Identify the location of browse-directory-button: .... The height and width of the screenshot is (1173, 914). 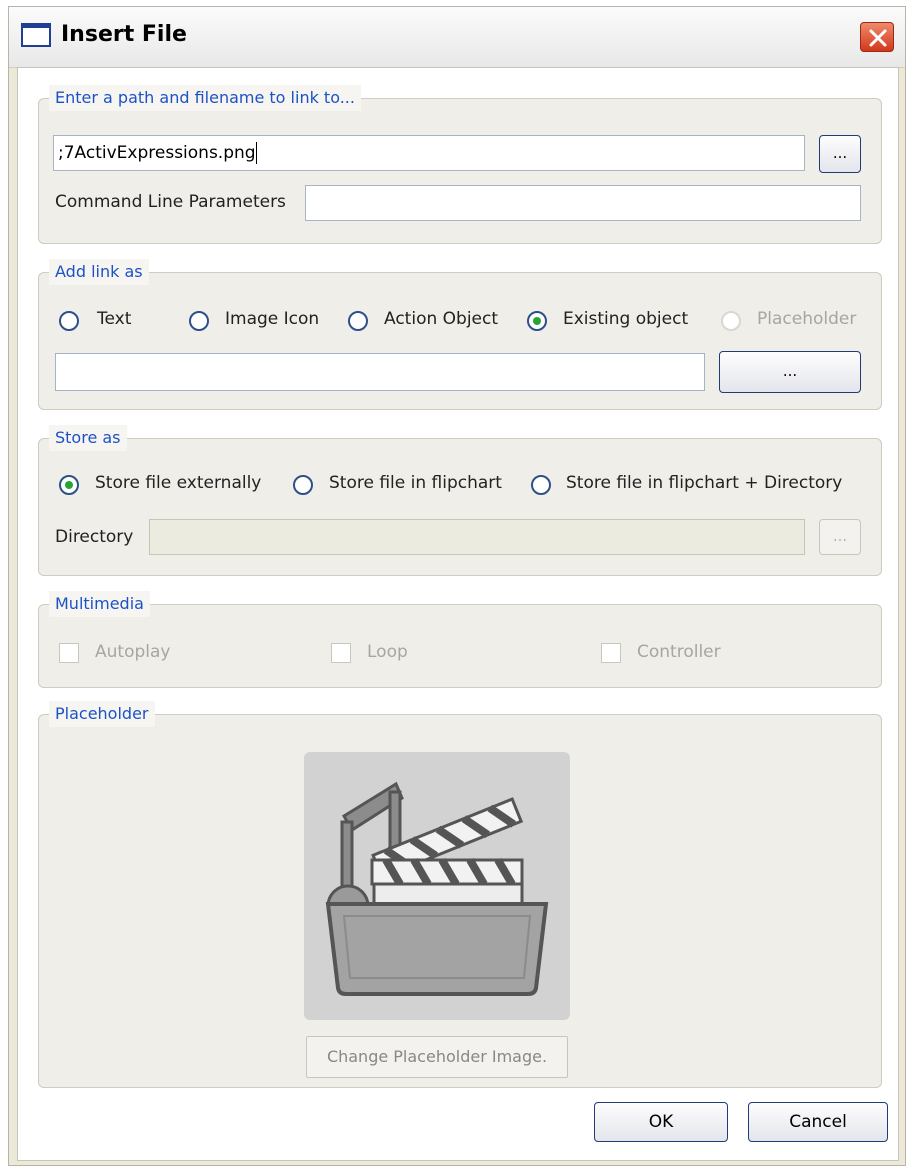
(840, 537).